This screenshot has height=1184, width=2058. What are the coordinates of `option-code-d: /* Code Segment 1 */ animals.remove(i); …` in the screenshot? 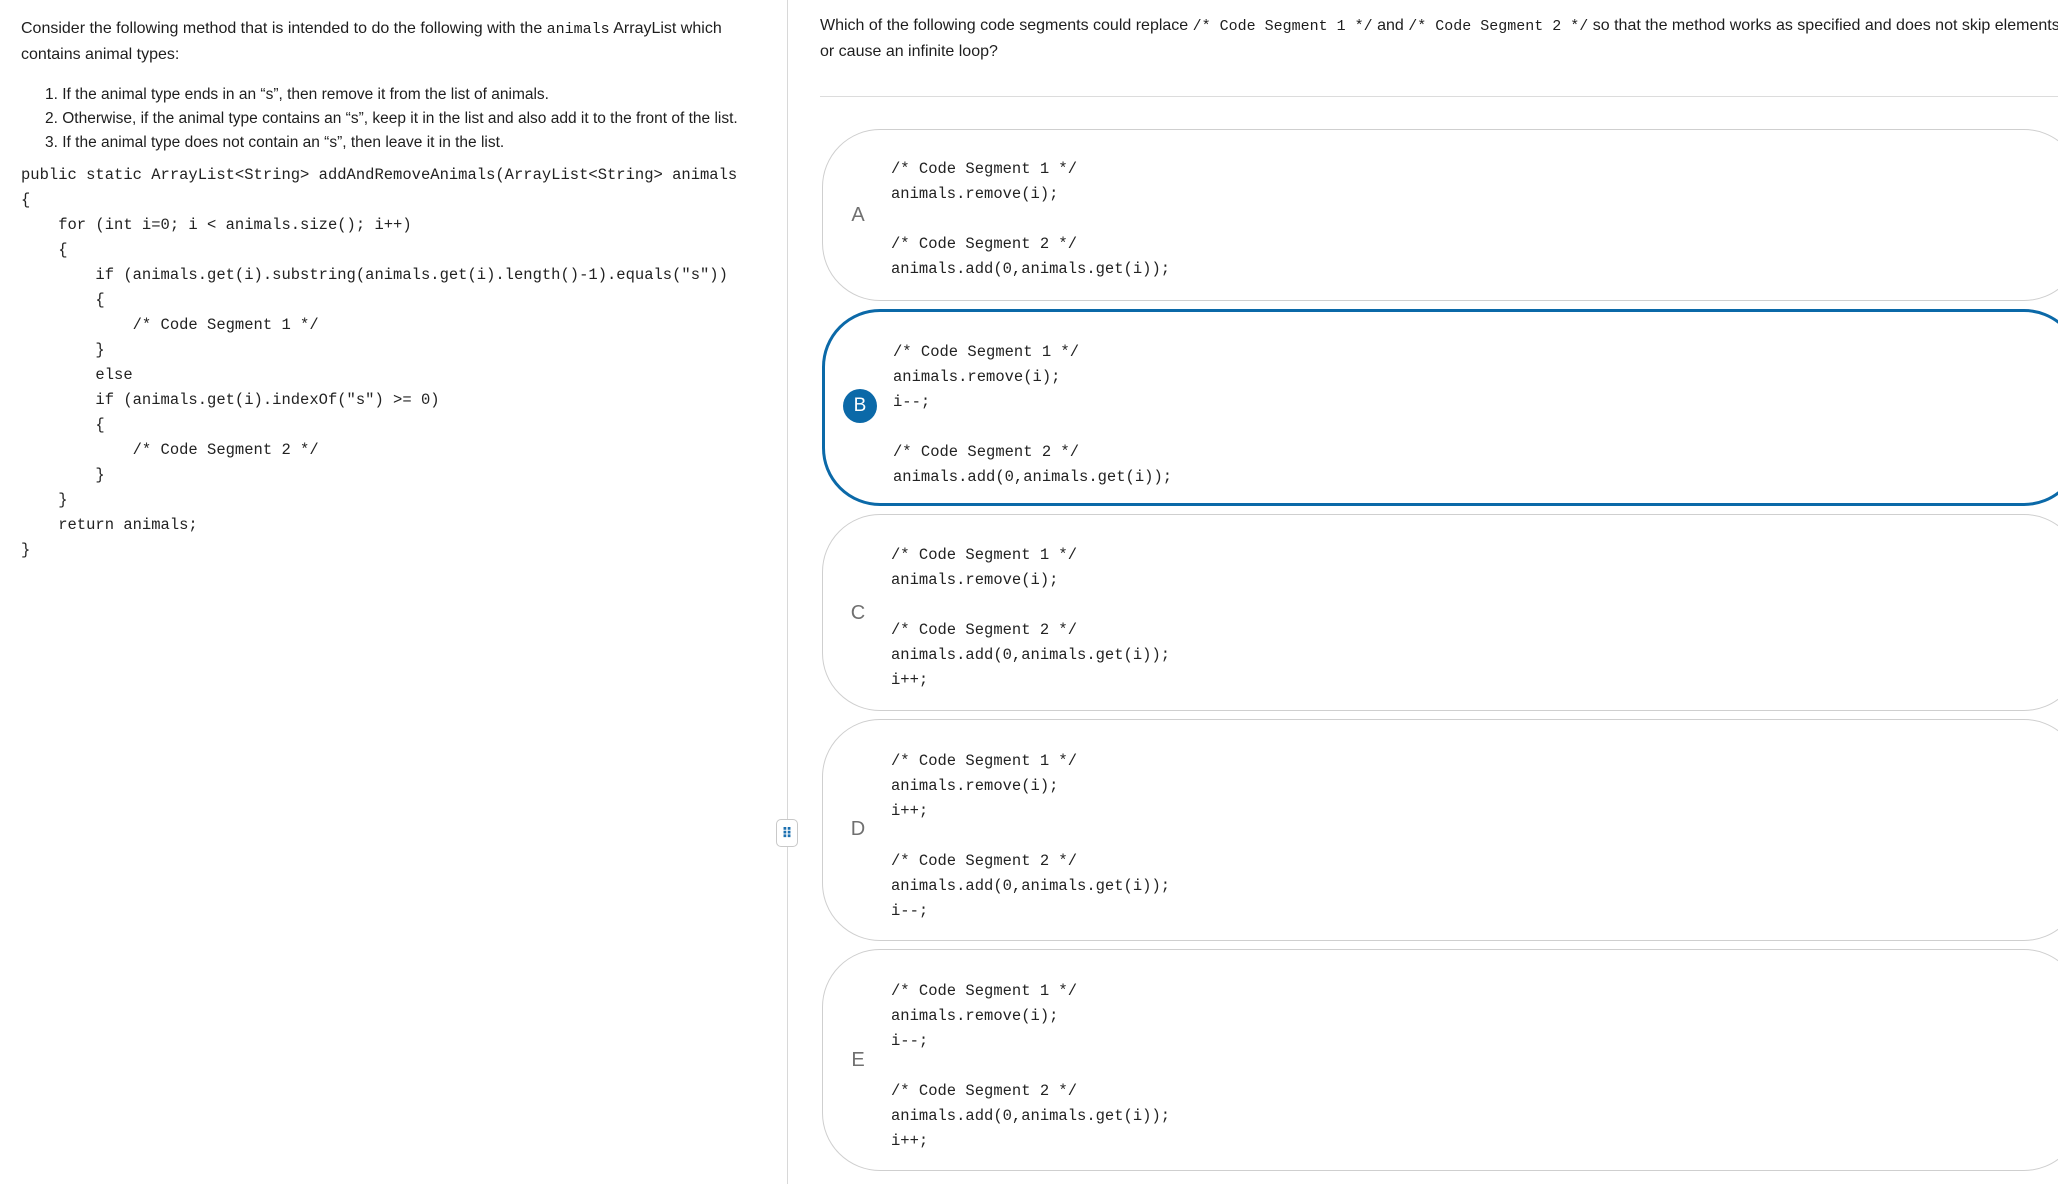 It's located at (1031, 836).